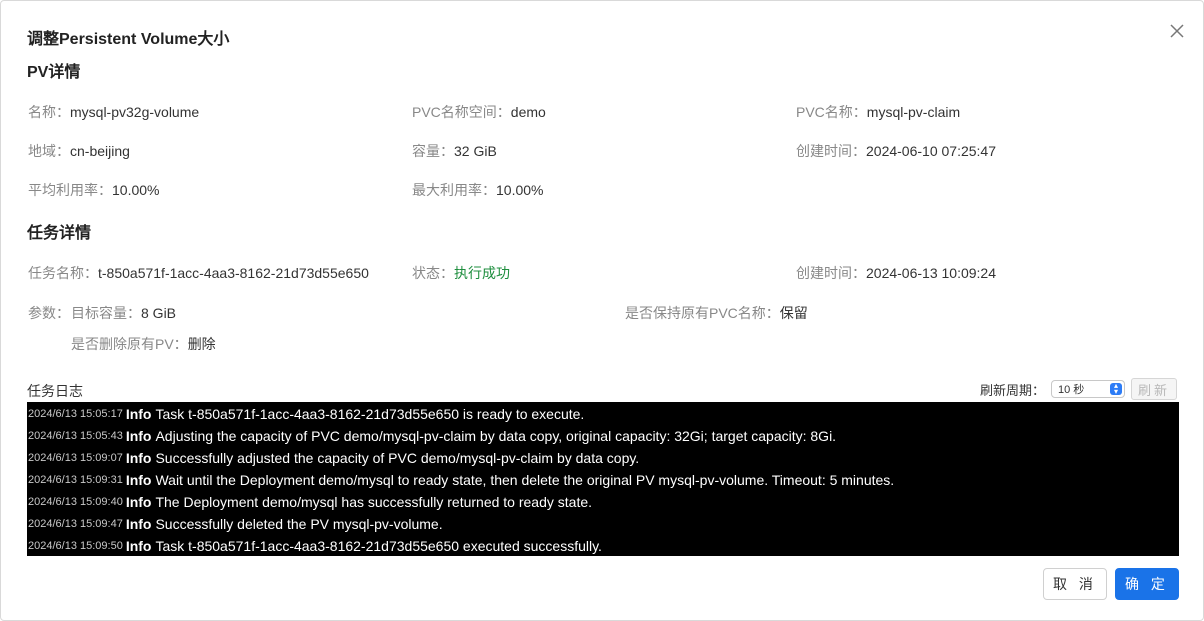 The width and height of the screenshot is (1204, 621). Describe the element at coordinates (128, 39) in the screenshot. I see `dialog-title: 调整Persistent Volume大小` at that location.